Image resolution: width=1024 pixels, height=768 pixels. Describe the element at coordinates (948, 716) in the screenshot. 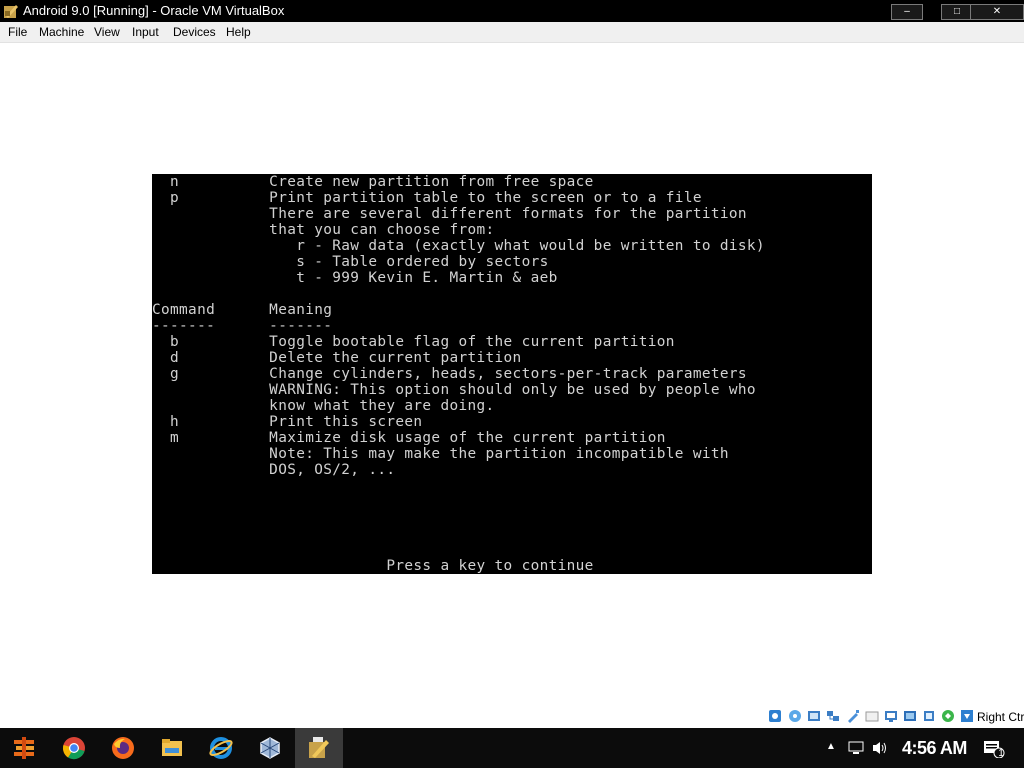

I see `mouse-integration-icon` at that location.